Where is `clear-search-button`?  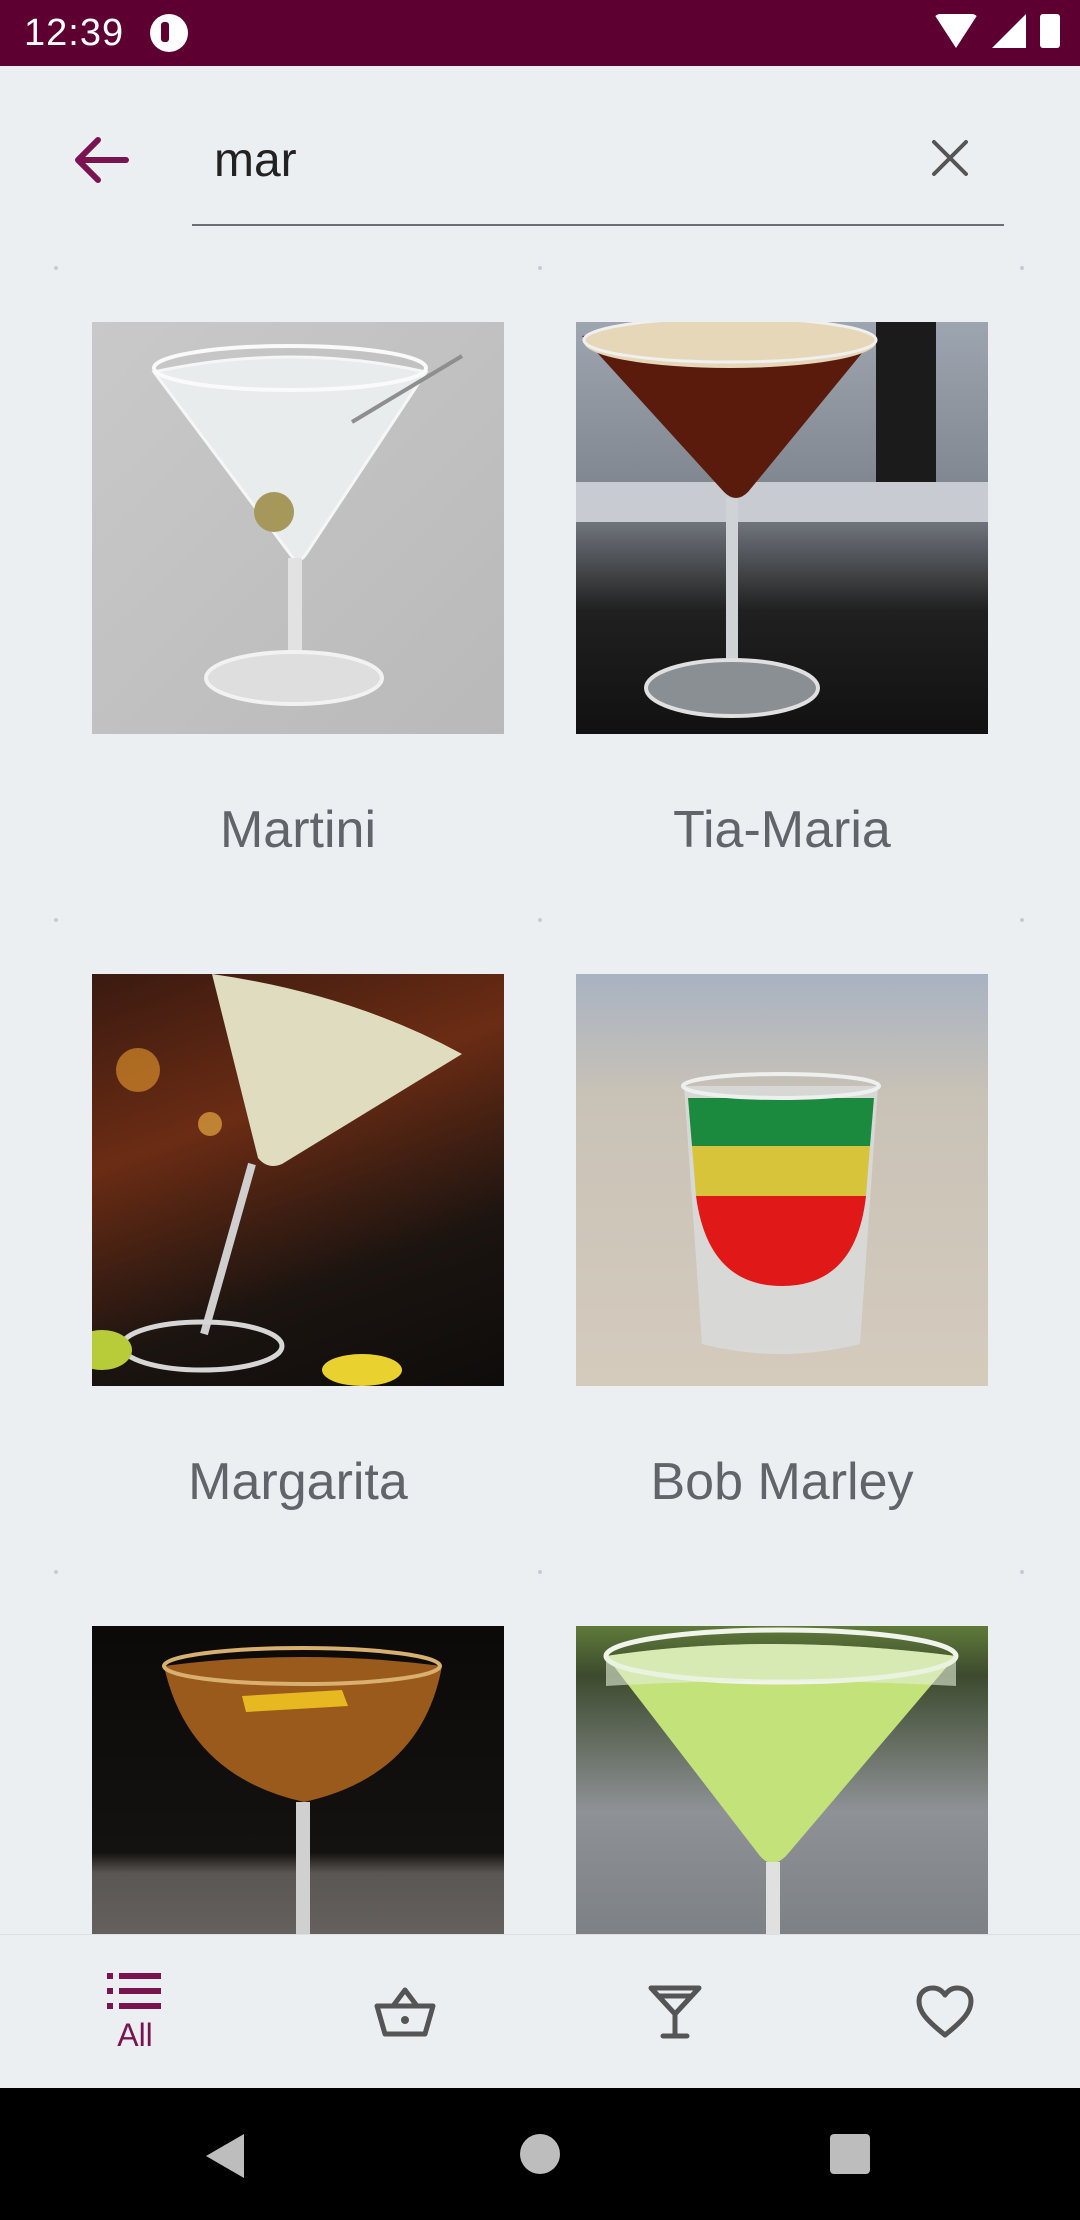 clear-search-button is located at coordinates (950, 158).